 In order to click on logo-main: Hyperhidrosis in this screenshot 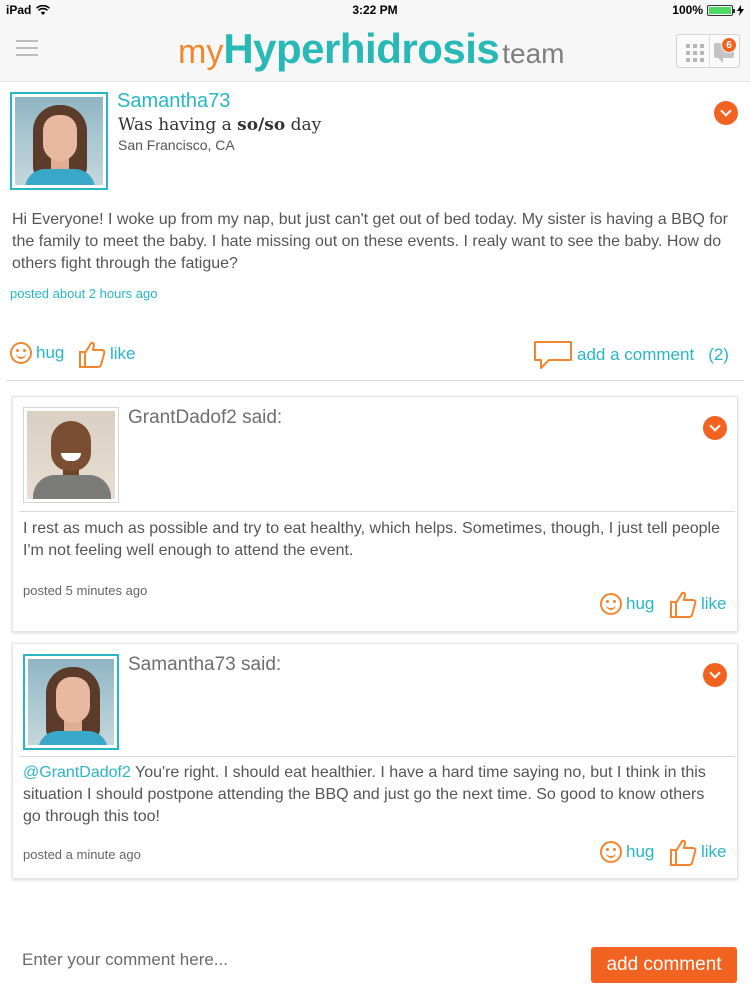, I will do `click(361, 48)`.